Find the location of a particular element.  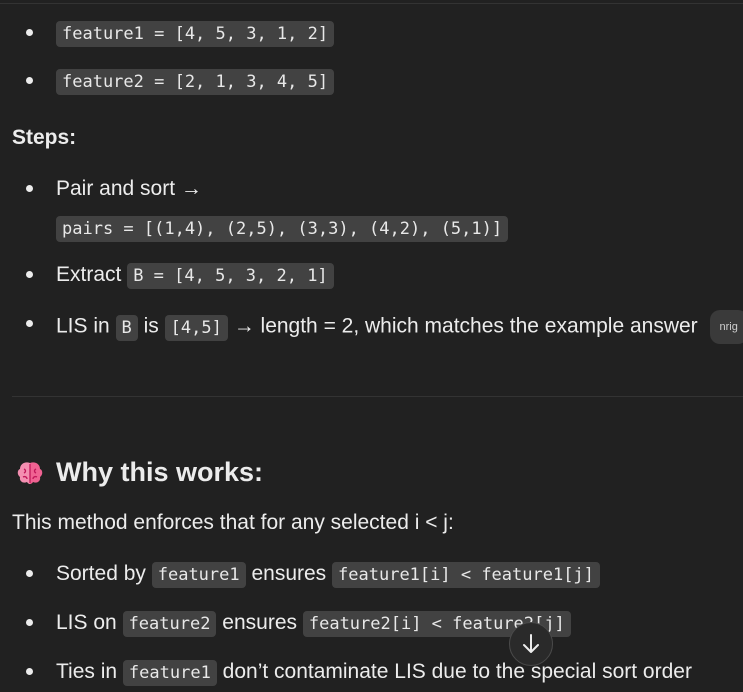

pair-label: Pair and sort → is located at coordinates (129, 188).